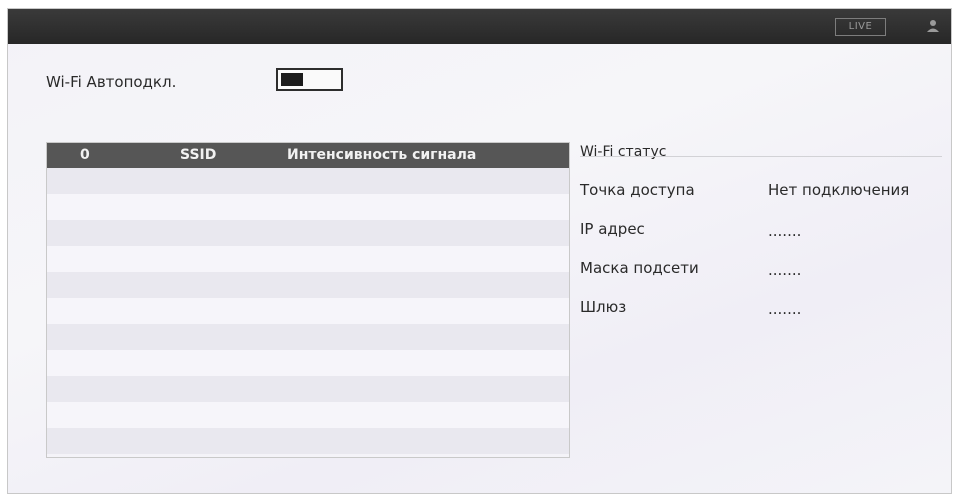  Describe the element at coordinates (933, 26) in the screenshot. I see `user-icon` at that location.